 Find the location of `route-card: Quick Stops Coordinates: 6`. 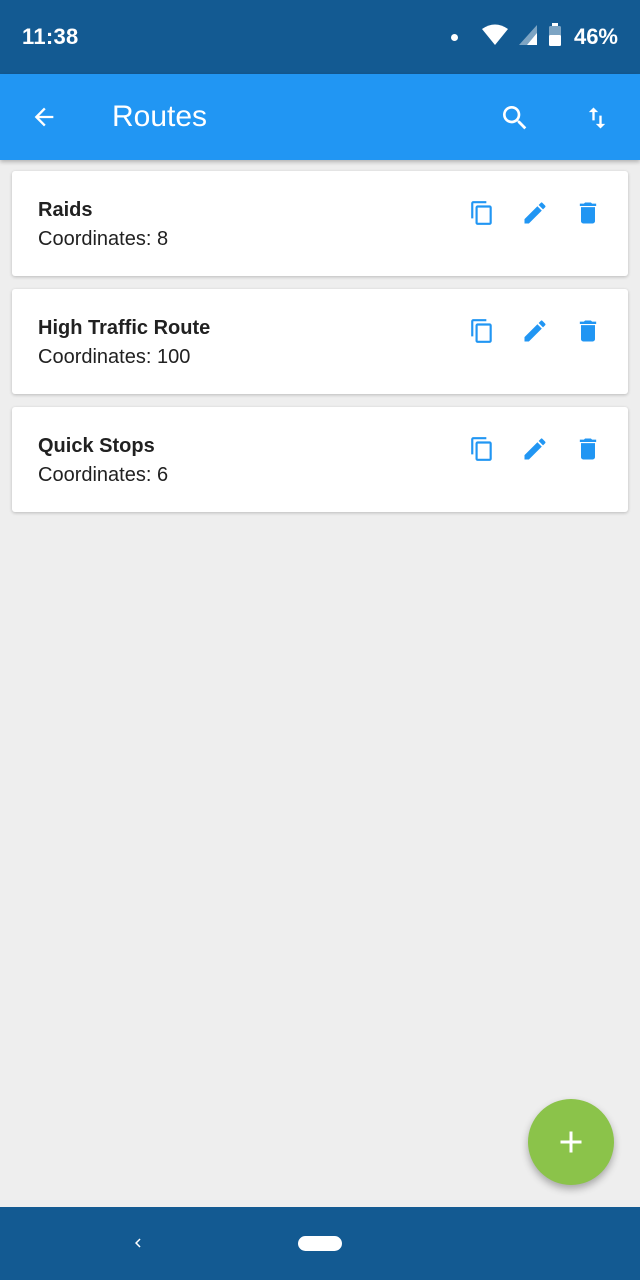

route-card: Quick Stops Coordinates: 6 is located at coordinates (320, 459).